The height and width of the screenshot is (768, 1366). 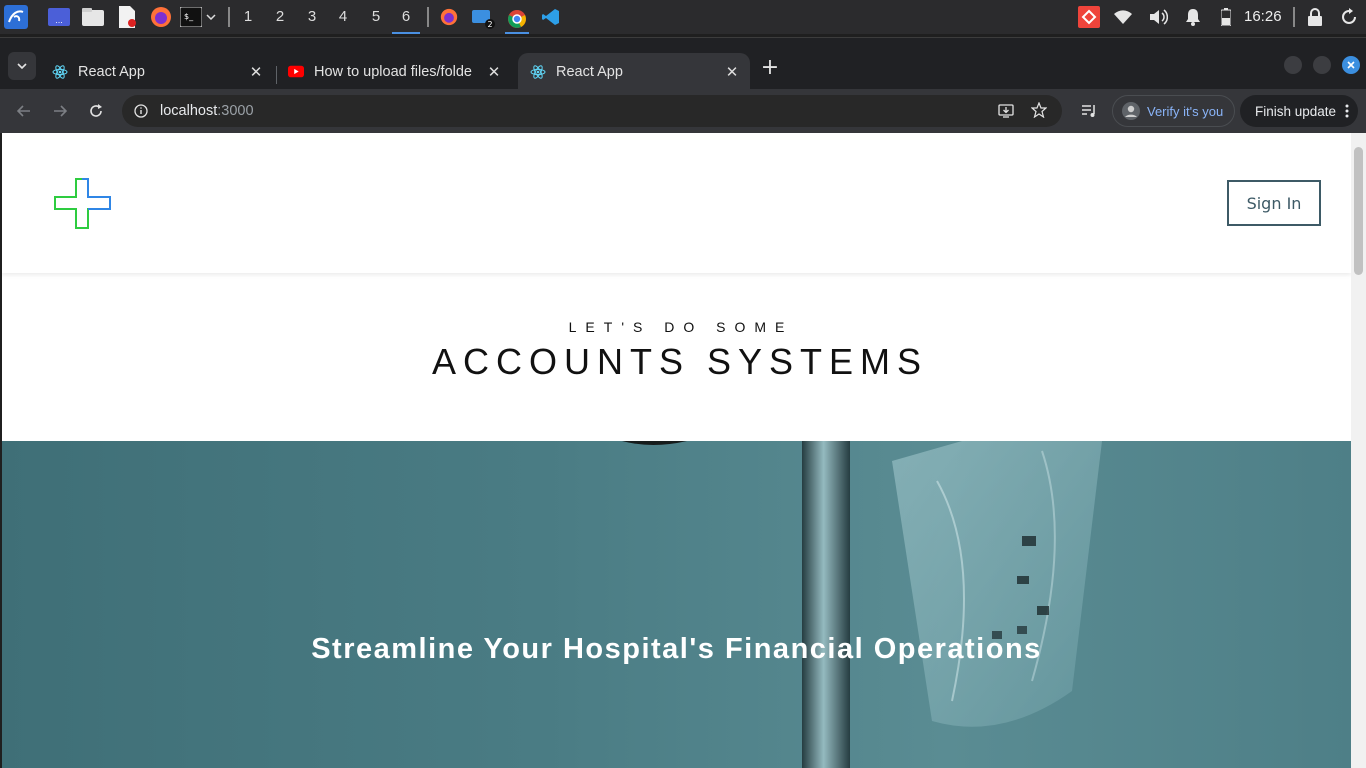 What do you see at coordinates (1039, 111) in the screenshot?
I see `bookmark-star-icon` at bounding box center [1039, 111].